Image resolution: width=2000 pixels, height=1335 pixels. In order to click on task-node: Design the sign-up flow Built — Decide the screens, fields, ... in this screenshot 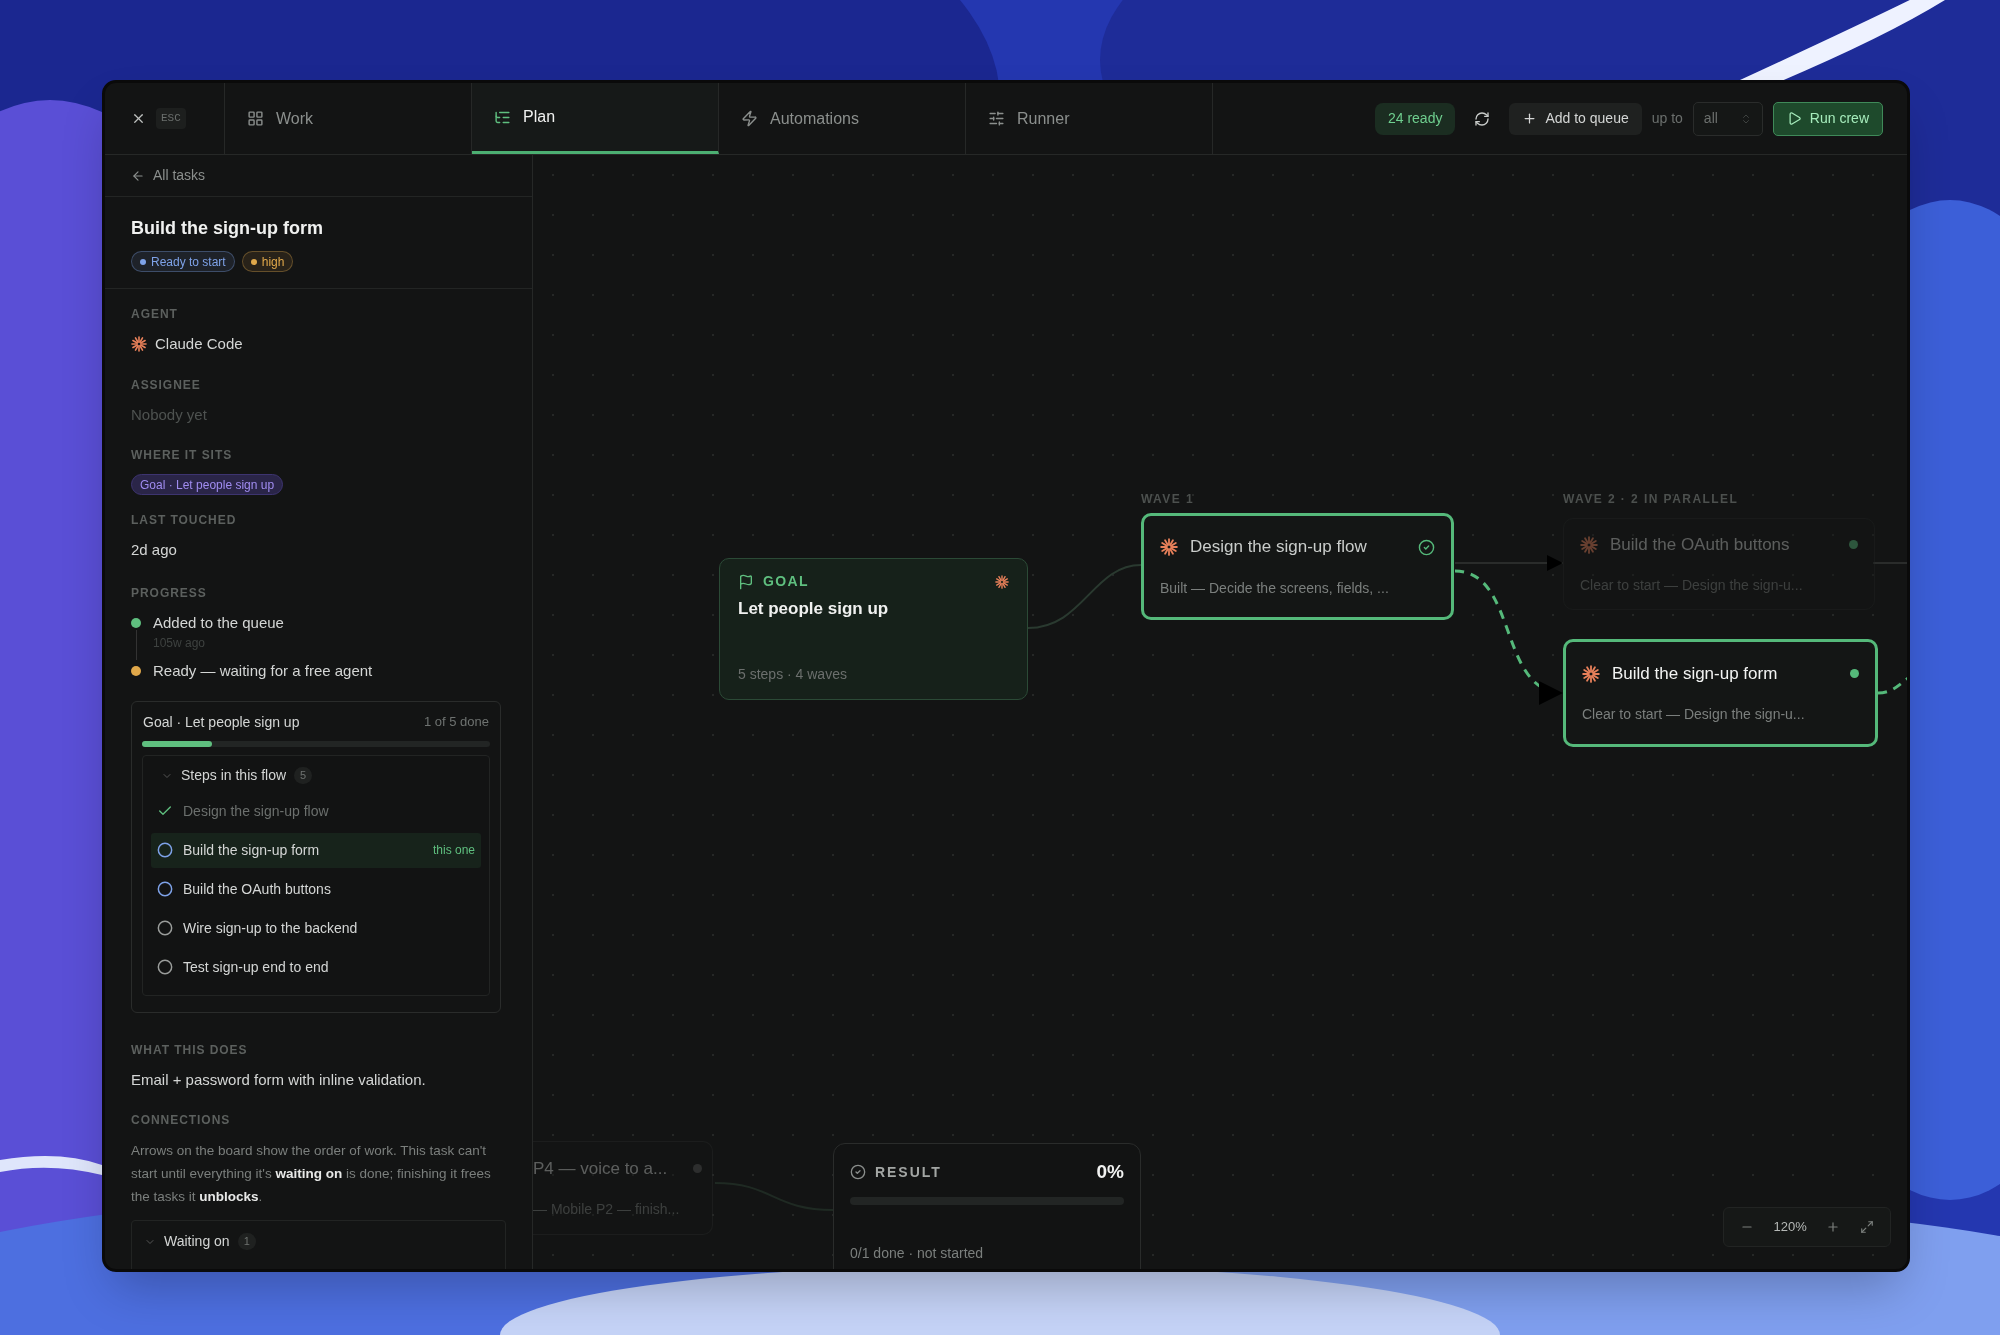, I will do `click(1297, 566)`.